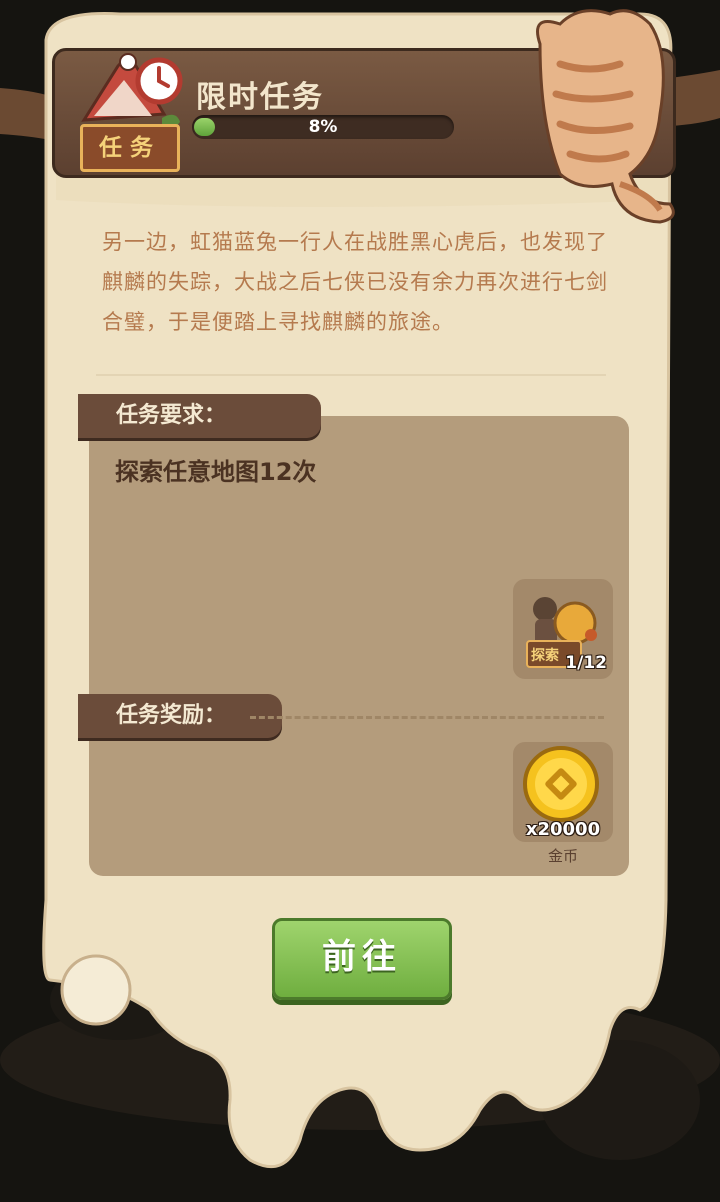 The width and height of the screenshot is (720, 1202). What do you see at coordinates (351, 375) in the screenshot?
I see `divider` at bounding box center [351, 375].